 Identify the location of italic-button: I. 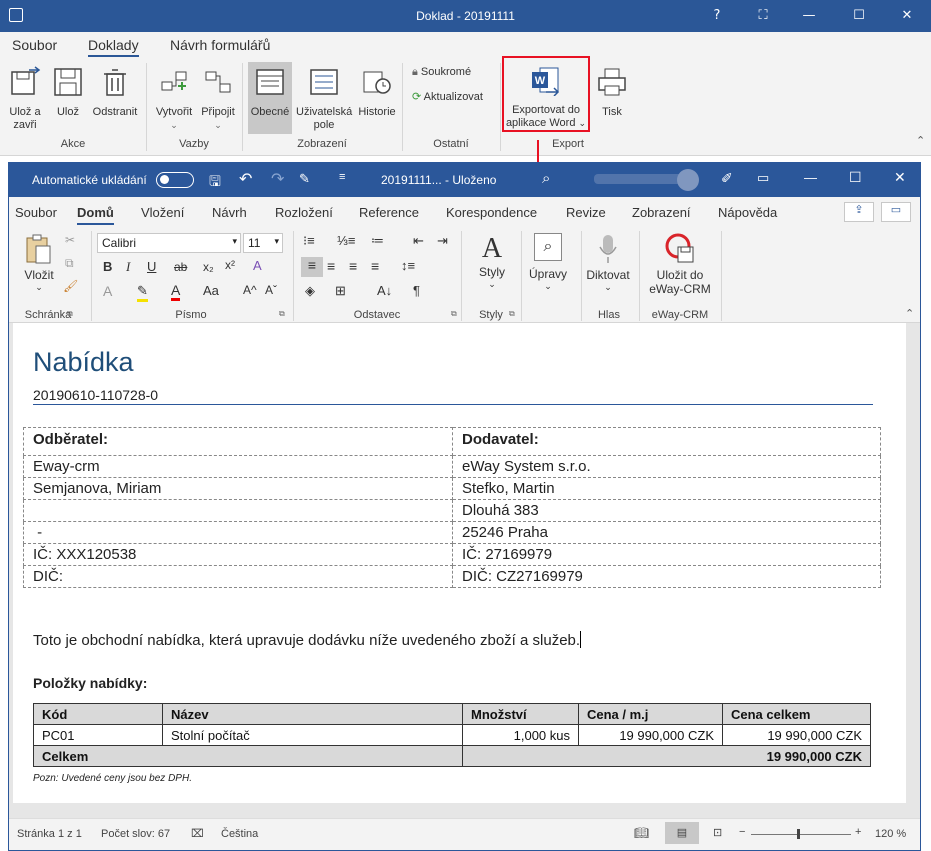
(128, 267).